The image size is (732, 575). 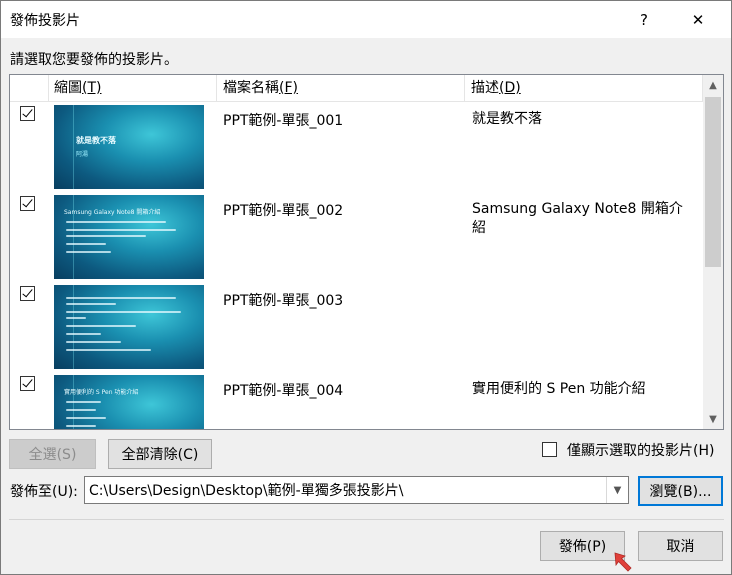 What do you see at coordinates (366, 519) in the screenshot?
I see `divider` at bounding box center [366, 519].